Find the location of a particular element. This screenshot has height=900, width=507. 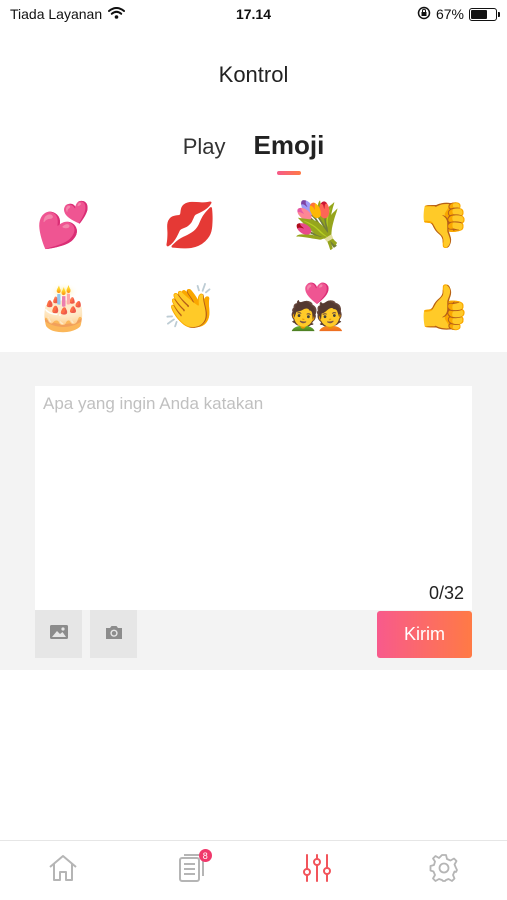

nav-settings is located at coordinates (443, 870).